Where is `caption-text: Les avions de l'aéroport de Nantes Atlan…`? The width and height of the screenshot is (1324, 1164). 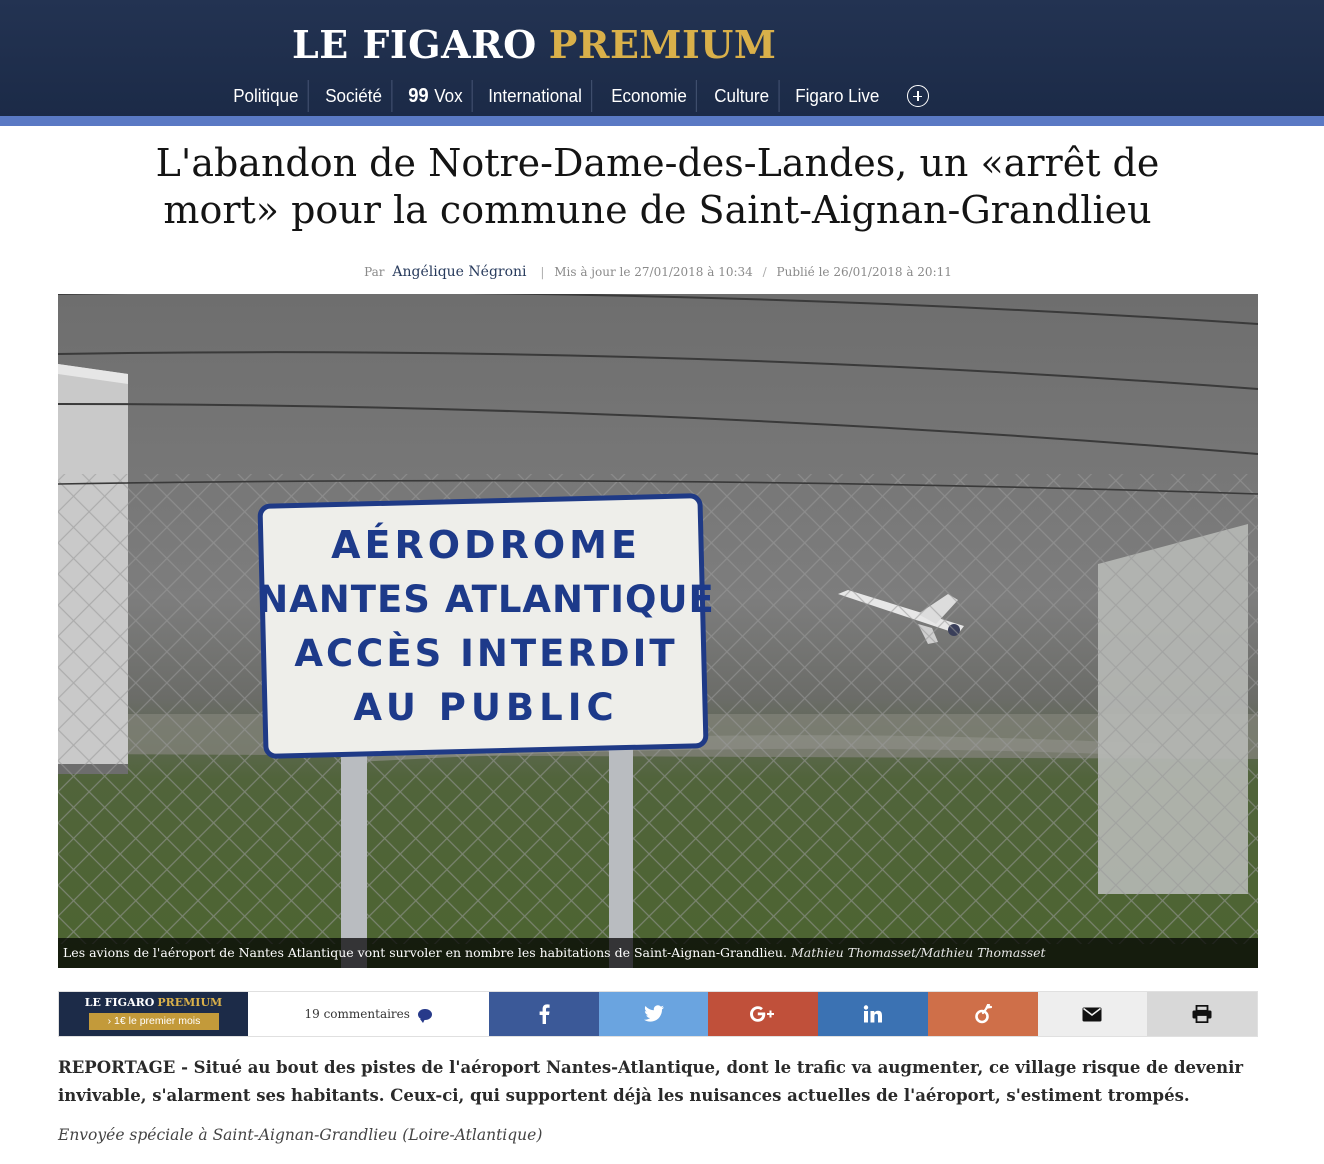
caption-text: Les avions de l'aéroport de Nantes Atlan… is located at coordinates (425, 952).